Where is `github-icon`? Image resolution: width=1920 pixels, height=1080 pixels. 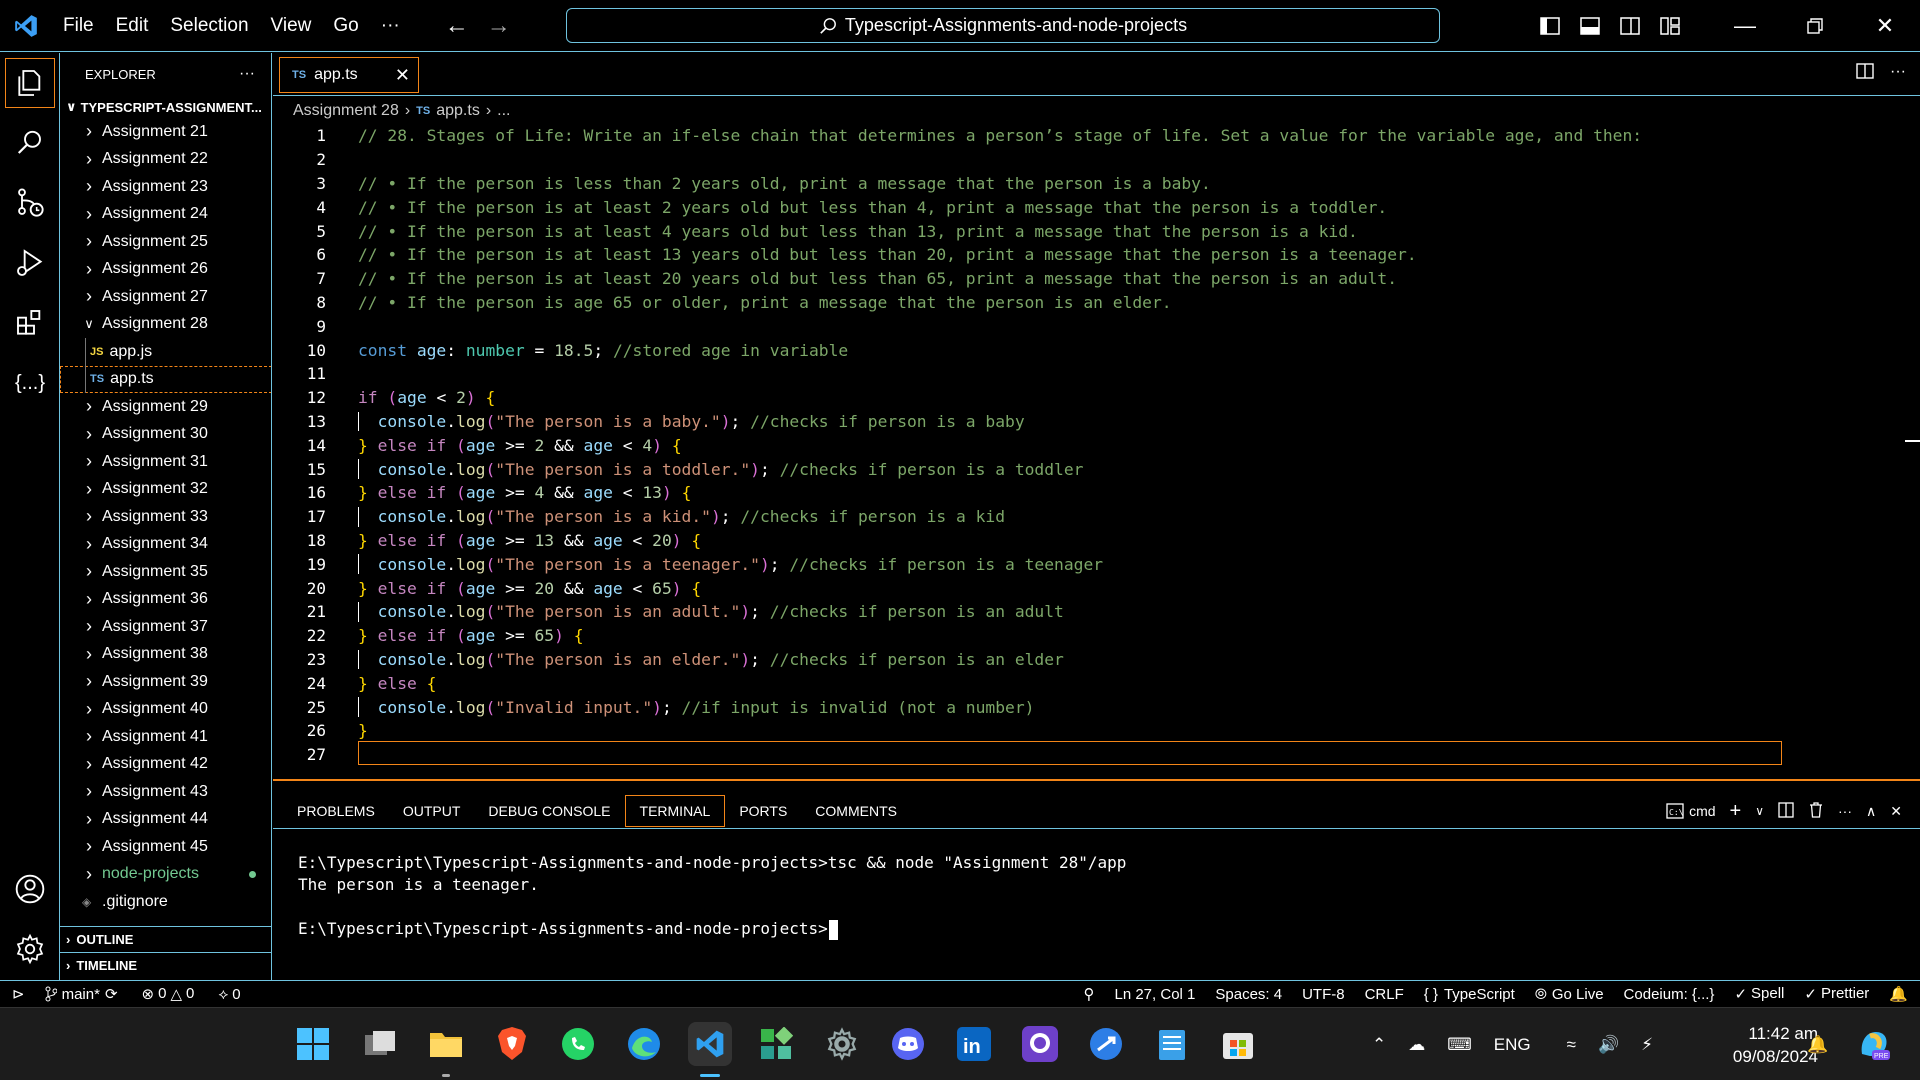 github-icon is located at coordinates (1040, 1044).